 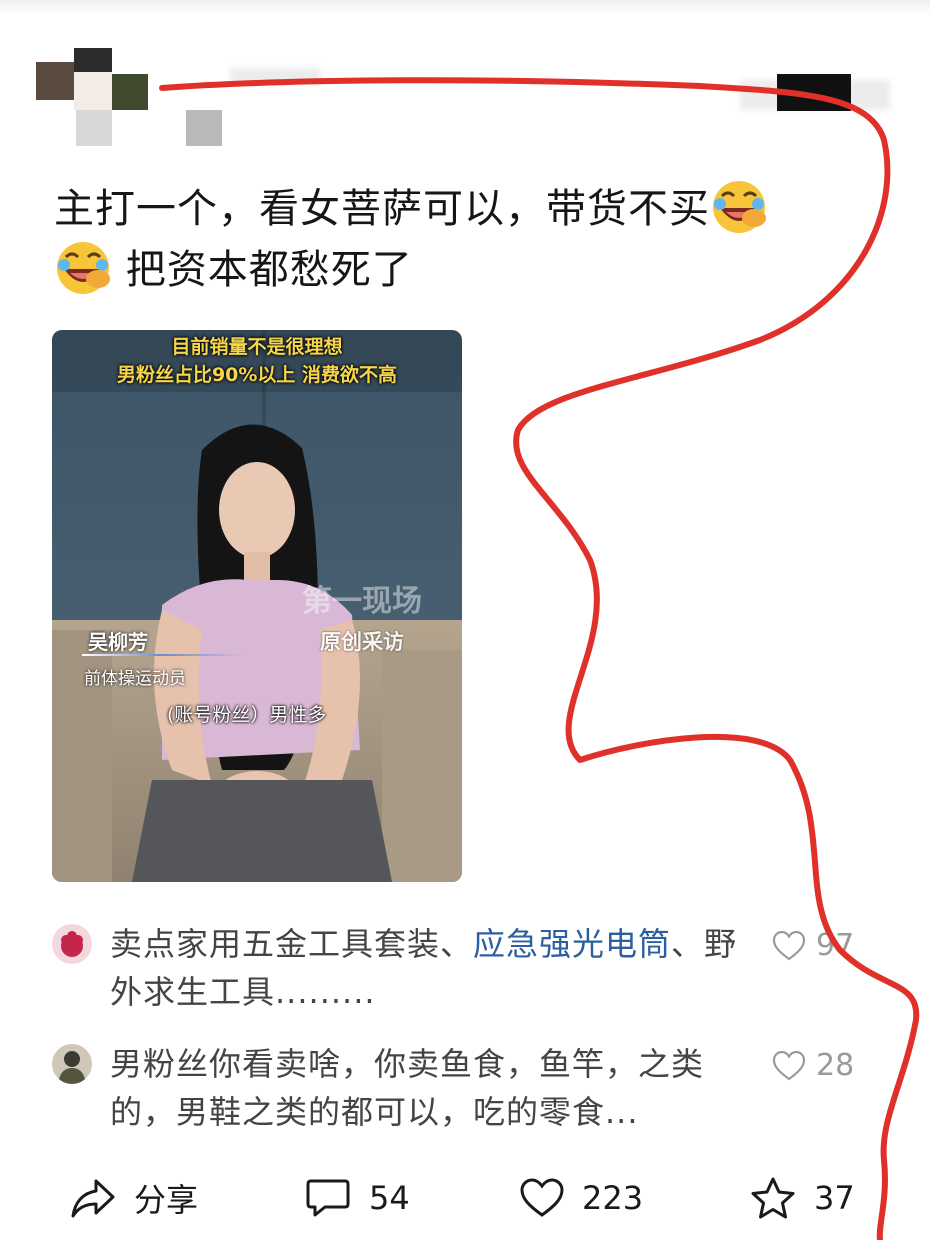 What do you see at coordinates (269, 270) in the screenshot?
I see `post-line-2: 把资本都愁死了` at bounding box center [269, 270].